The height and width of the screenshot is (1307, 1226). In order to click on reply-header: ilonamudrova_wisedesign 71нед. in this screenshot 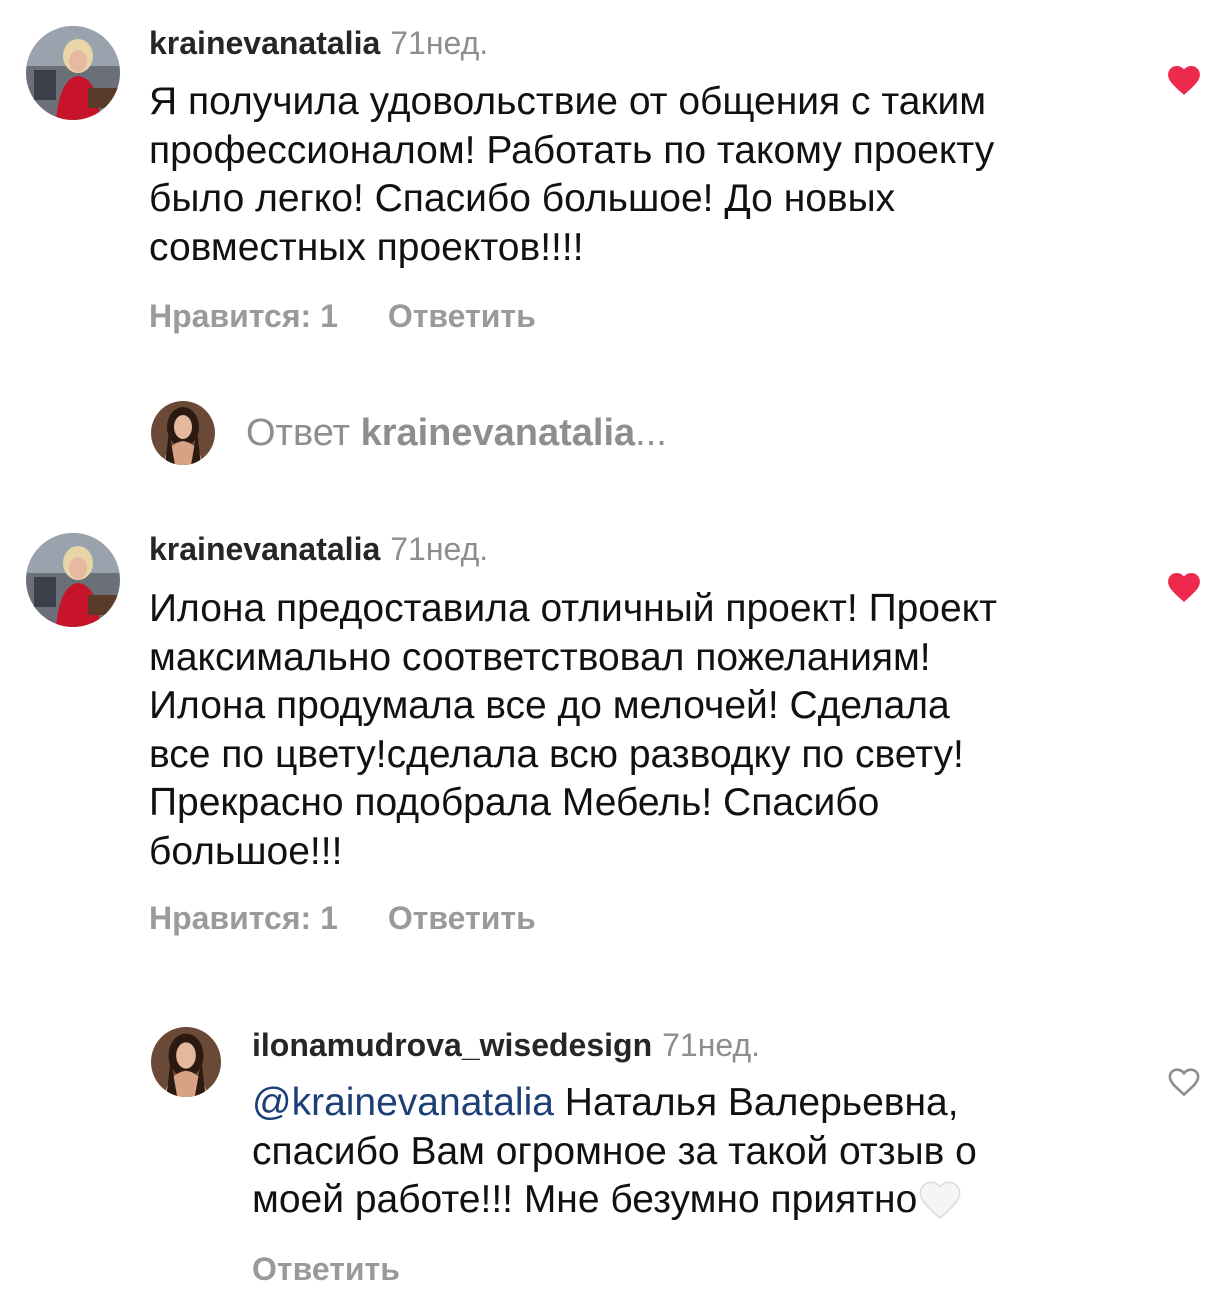, I will do `click(506, 1045)`.